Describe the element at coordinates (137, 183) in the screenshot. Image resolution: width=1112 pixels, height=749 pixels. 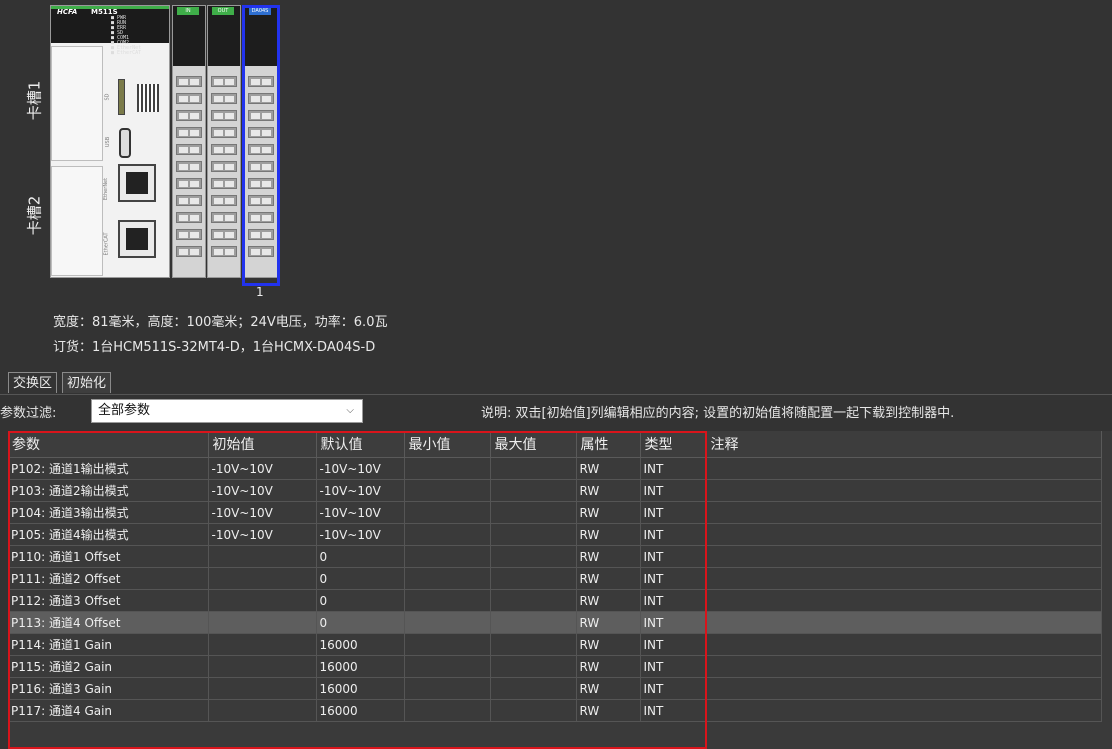
I see `ethernet-port-icon` at that location.